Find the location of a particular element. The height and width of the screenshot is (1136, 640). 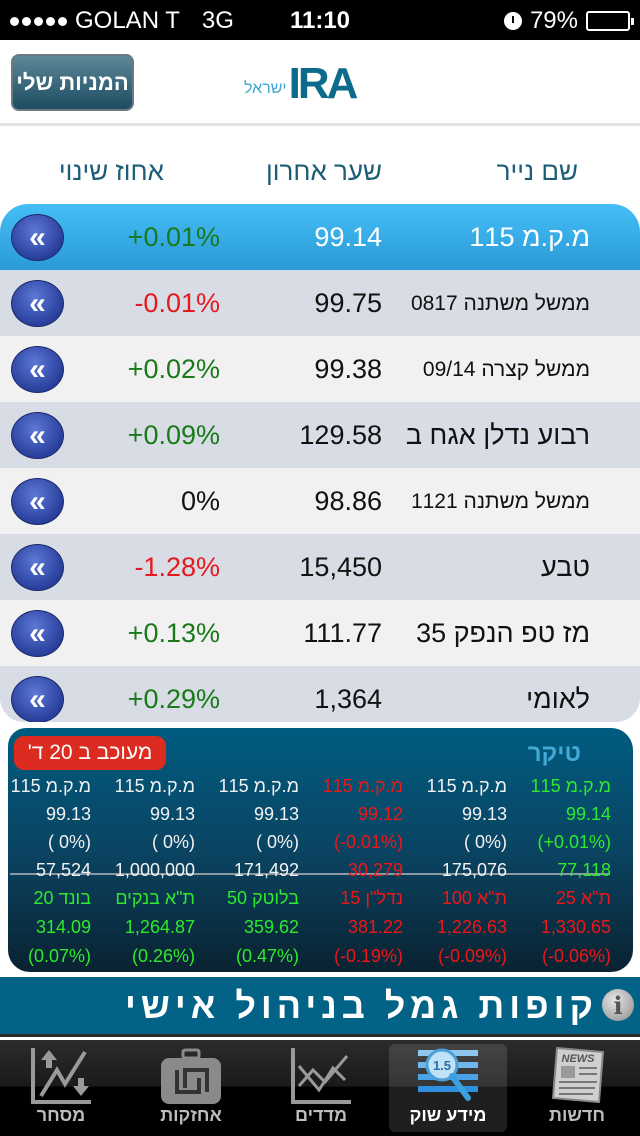

stock-row: « -1.28% 15,450 טבע is located at coordinates (320, 567).